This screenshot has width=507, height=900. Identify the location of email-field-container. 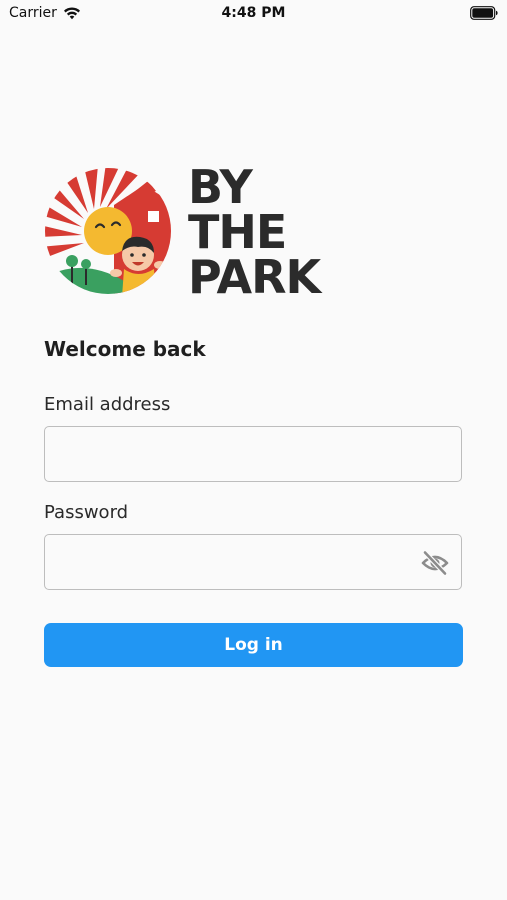
(253, 454).